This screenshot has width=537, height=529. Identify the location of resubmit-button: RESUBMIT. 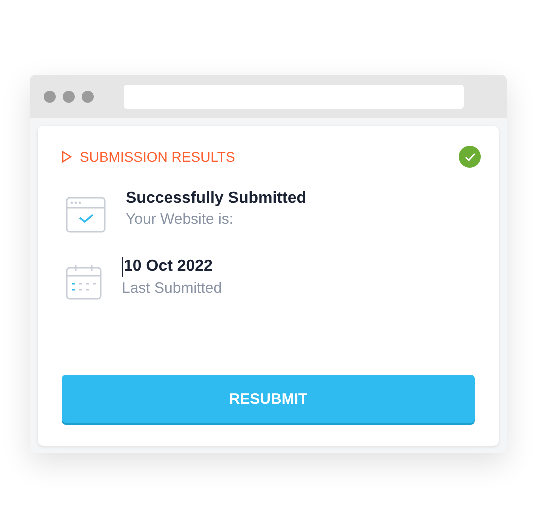
(268, 399).